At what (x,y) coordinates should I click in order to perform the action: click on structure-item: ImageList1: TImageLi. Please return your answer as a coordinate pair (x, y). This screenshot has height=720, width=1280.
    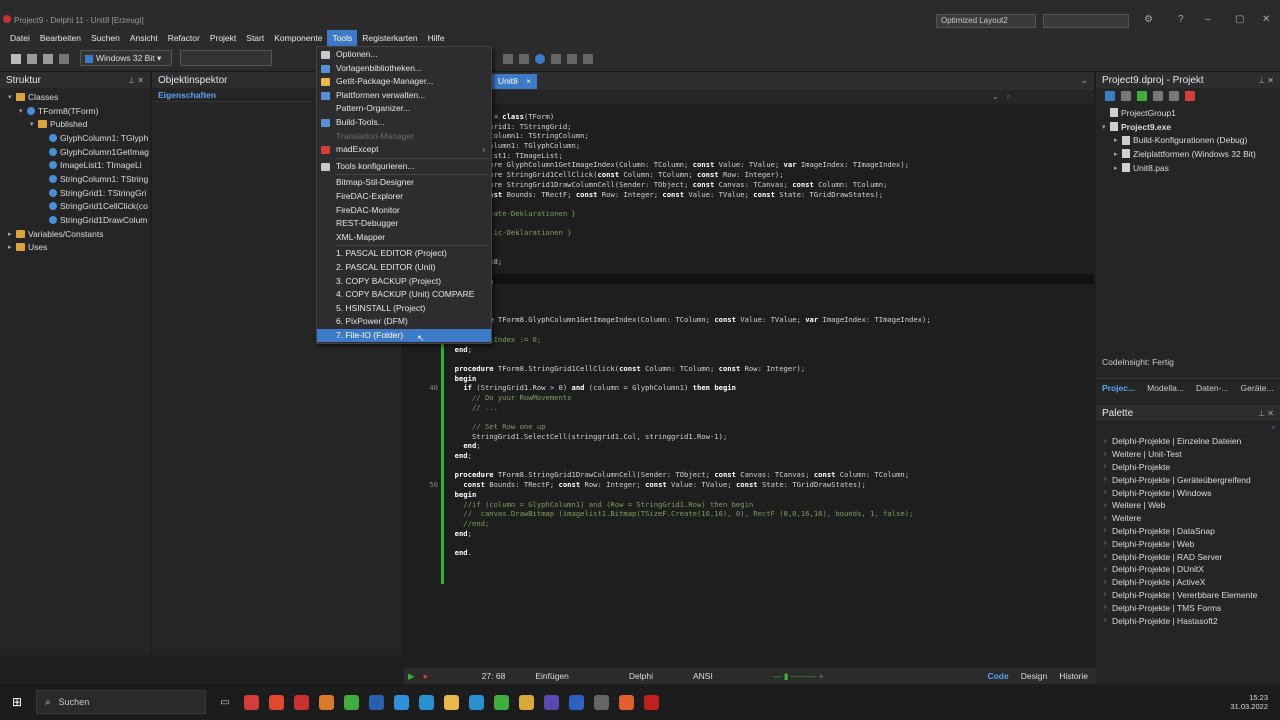
    Looking at the image, I should click on (75, 165).